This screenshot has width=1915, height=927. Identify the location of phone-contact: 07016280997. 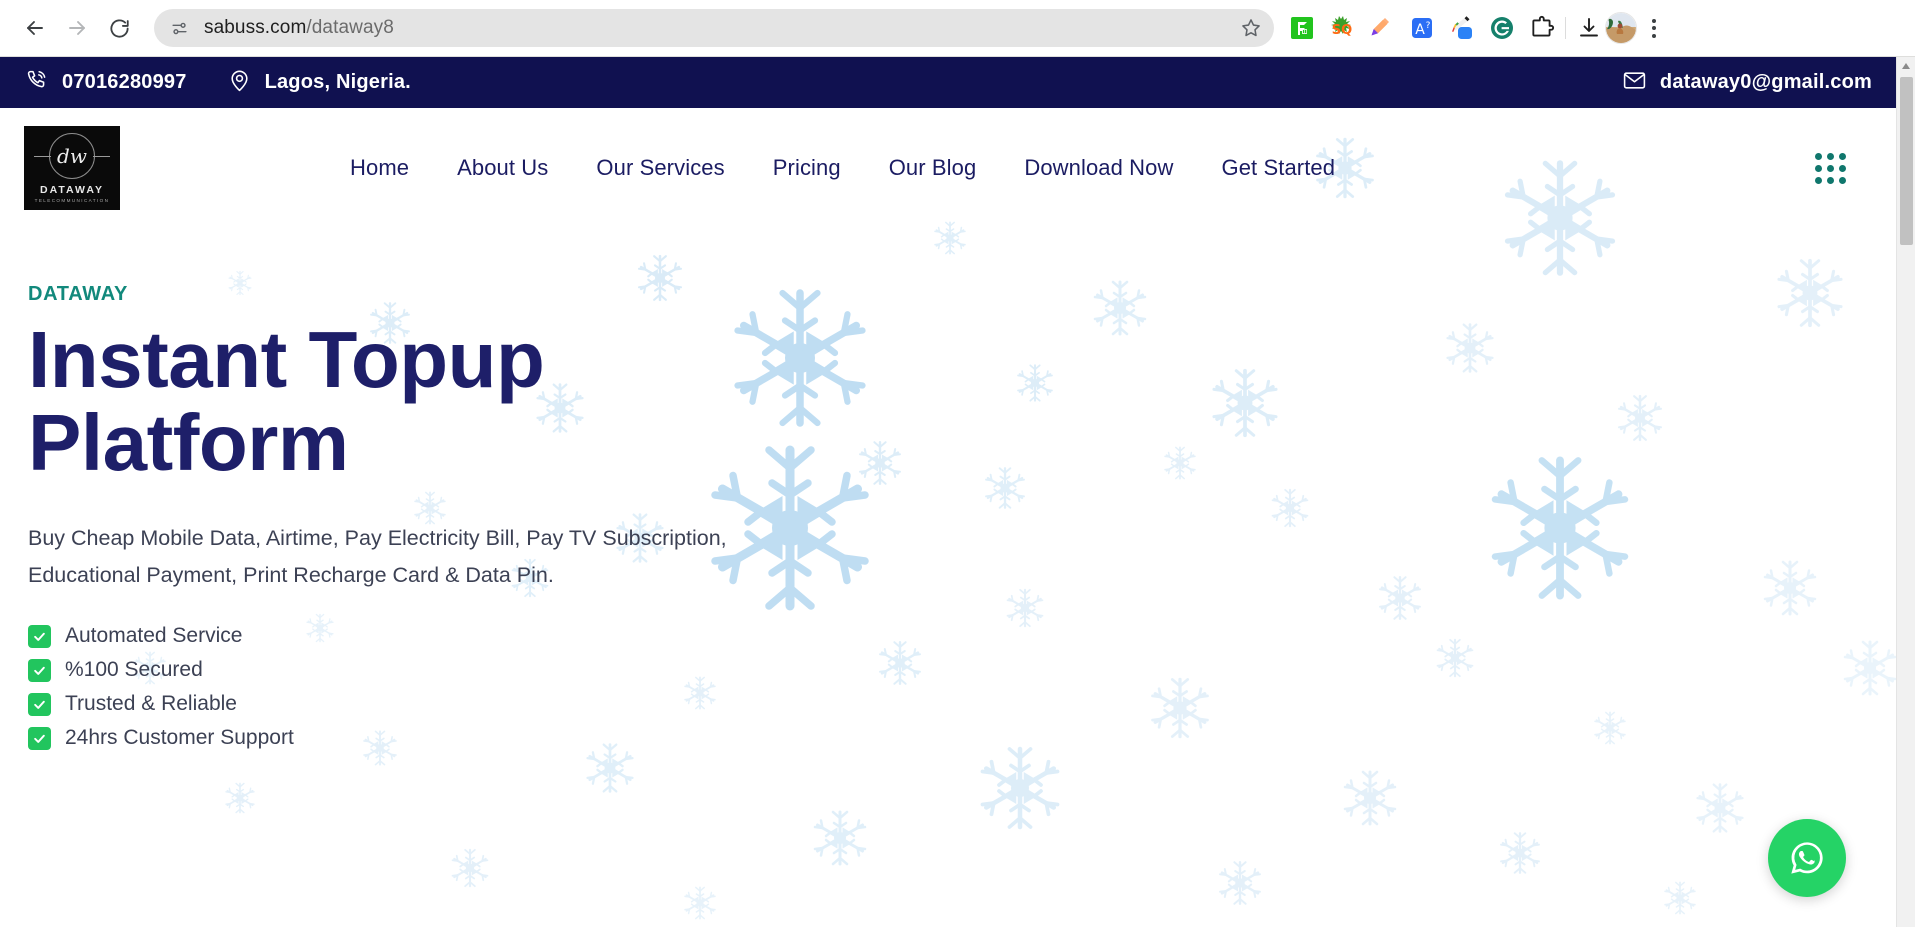
(105, 83).